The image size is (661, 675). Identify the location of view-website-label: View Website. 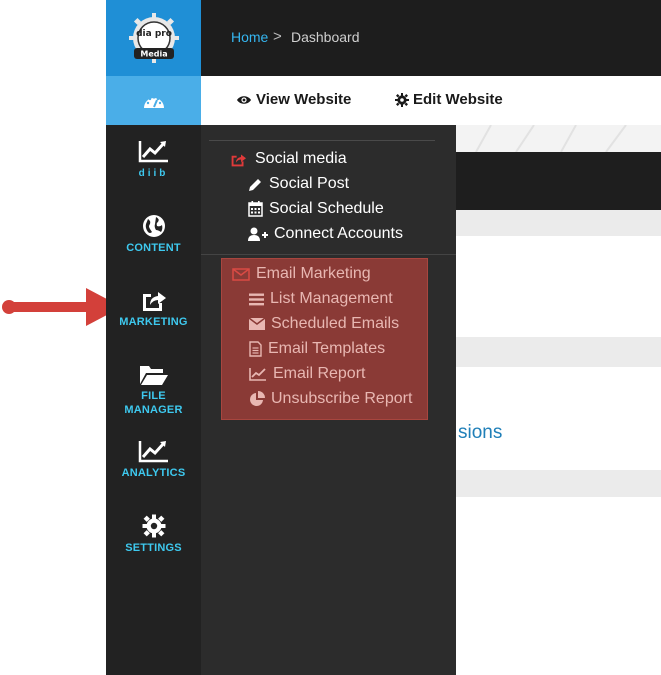
(304, 99).